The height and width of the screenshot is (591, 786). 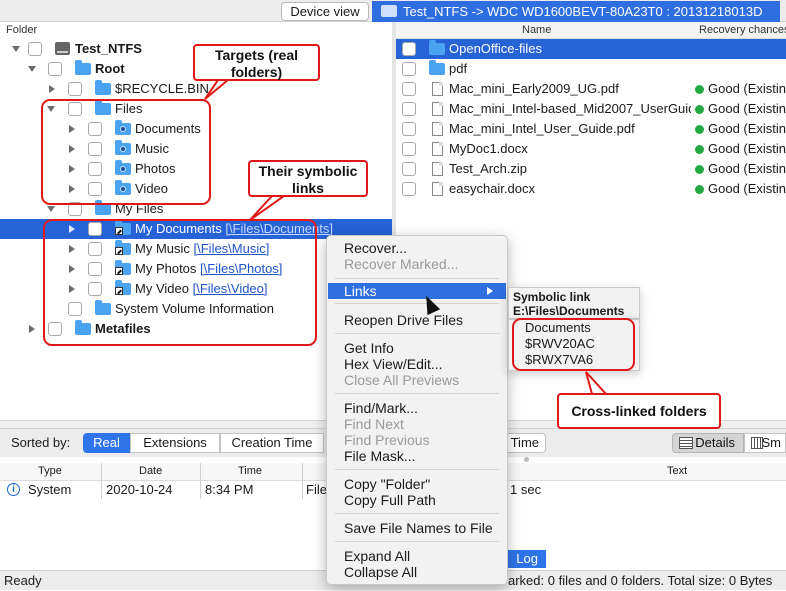 I want to click on symlinks-callout: Their symbolic links, so click(x=308, y=178).